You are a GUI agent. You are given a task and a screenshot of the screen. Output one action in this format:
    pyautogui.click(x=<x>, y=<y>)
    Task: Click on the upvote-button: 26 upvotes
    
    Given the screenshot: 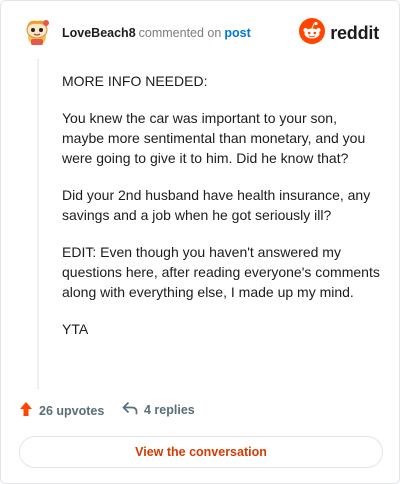 What is the action you would take?
    pyautogui.click(x=61, y=410)
    